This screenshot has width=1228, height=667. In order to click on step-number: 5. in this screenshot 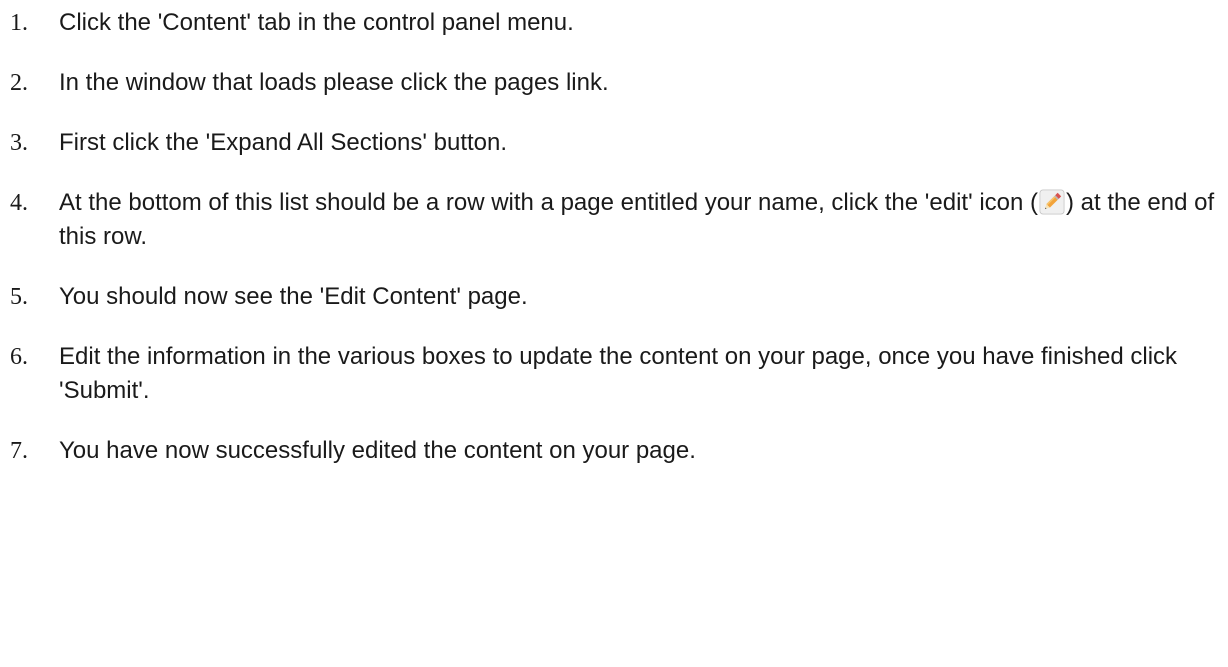, I will do `click(19, 297)`.